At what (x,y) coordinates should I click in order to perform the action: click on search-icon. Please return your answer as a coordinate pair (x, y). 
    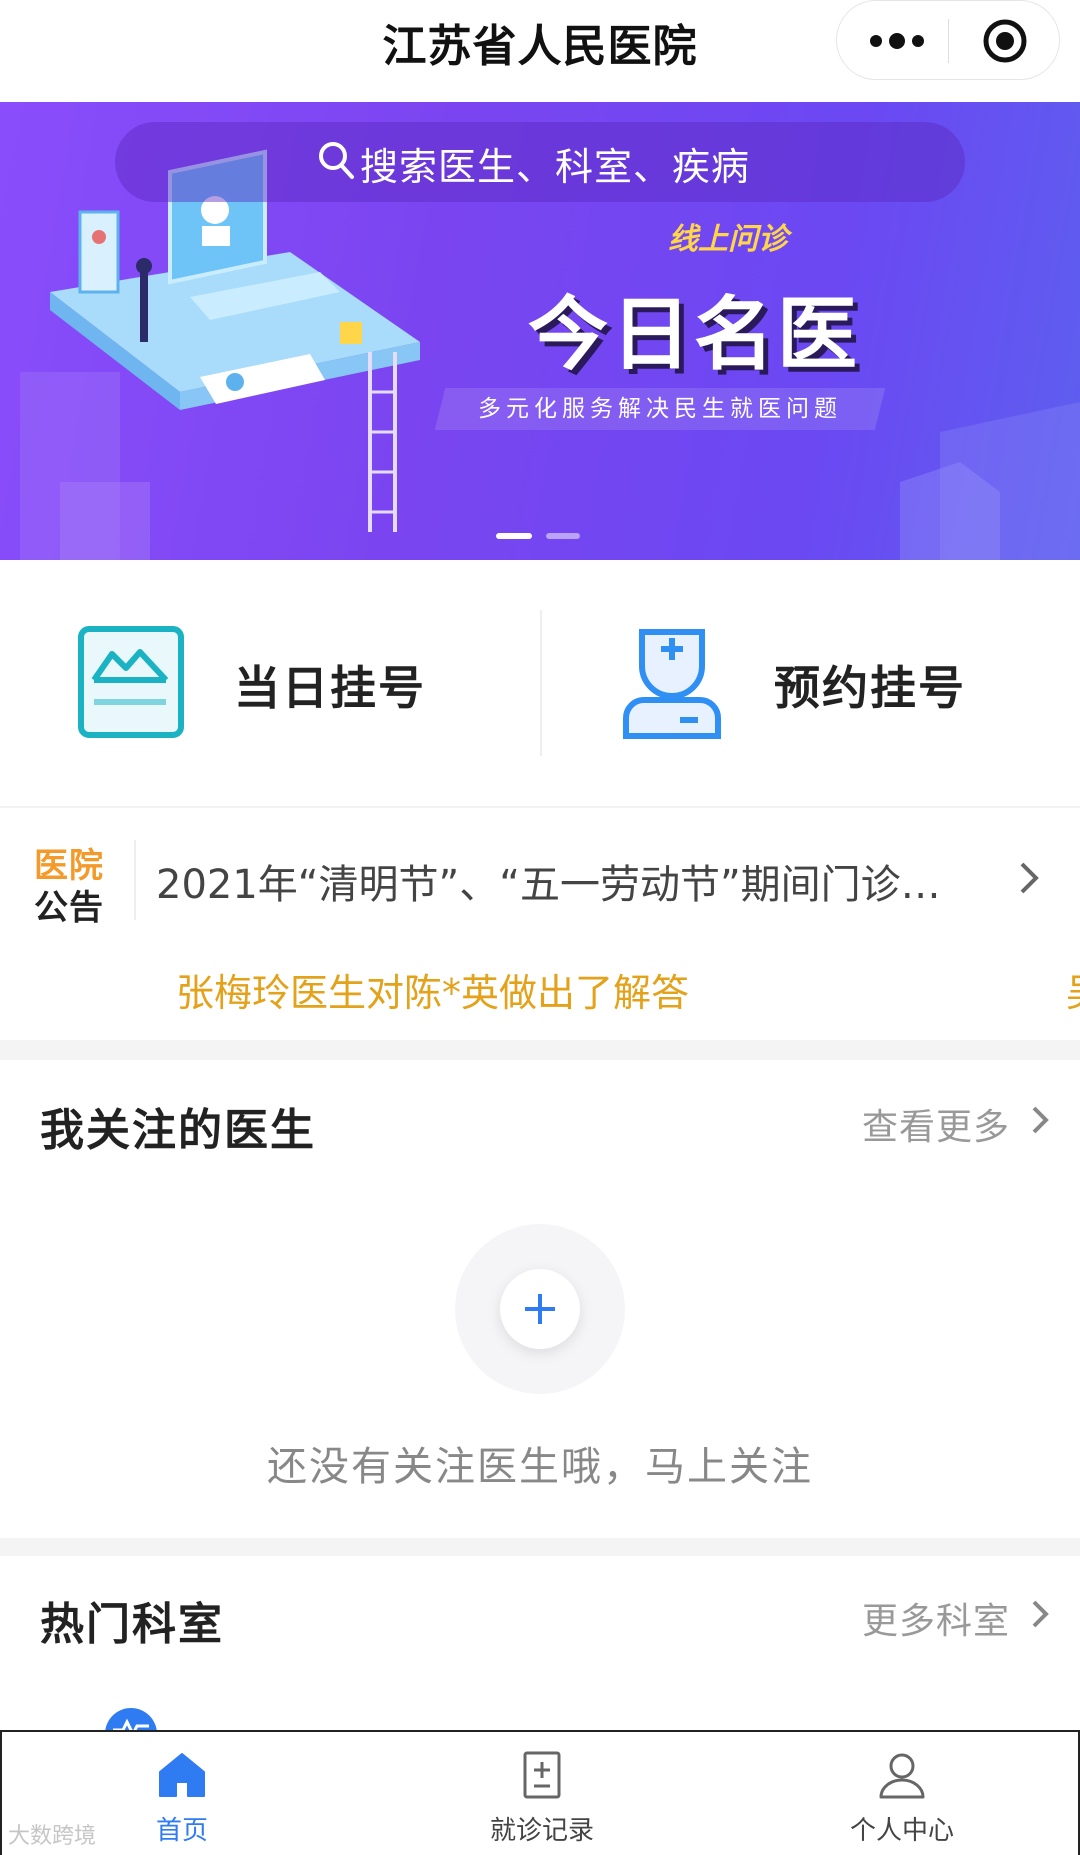
    Looking at the image, I should click on (336, 160).